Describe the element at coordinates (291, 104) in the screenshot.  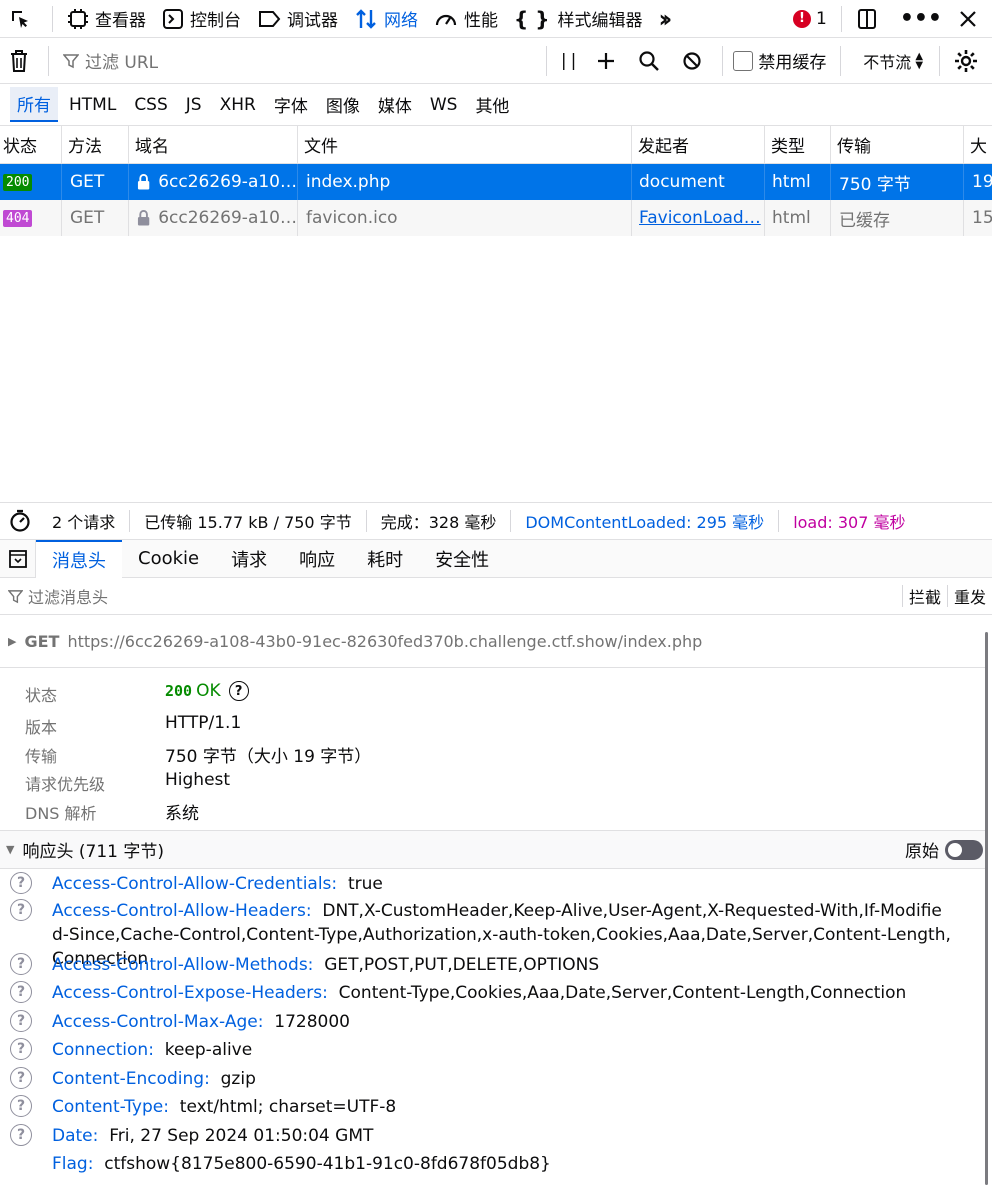
I see `type-tab-fonts: 字体` at that location.